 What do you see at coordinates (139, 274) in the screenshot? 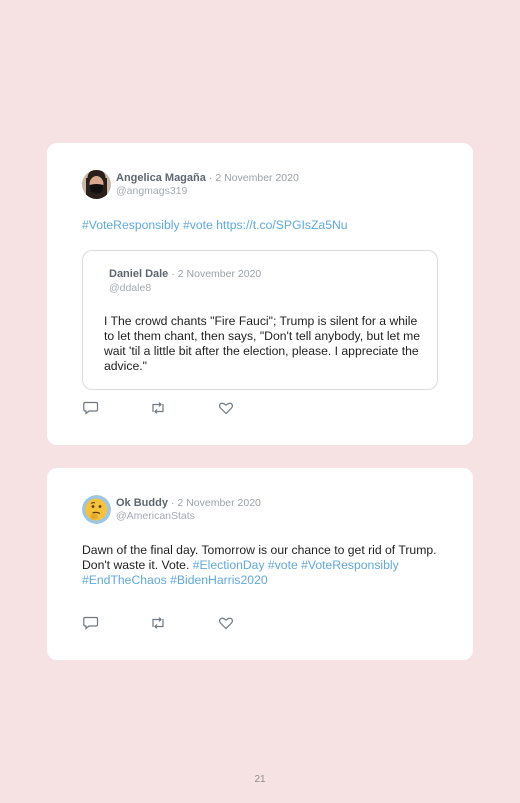
I see `quoted-author-name: Daniel Dale` at bounding box center [139, 274].